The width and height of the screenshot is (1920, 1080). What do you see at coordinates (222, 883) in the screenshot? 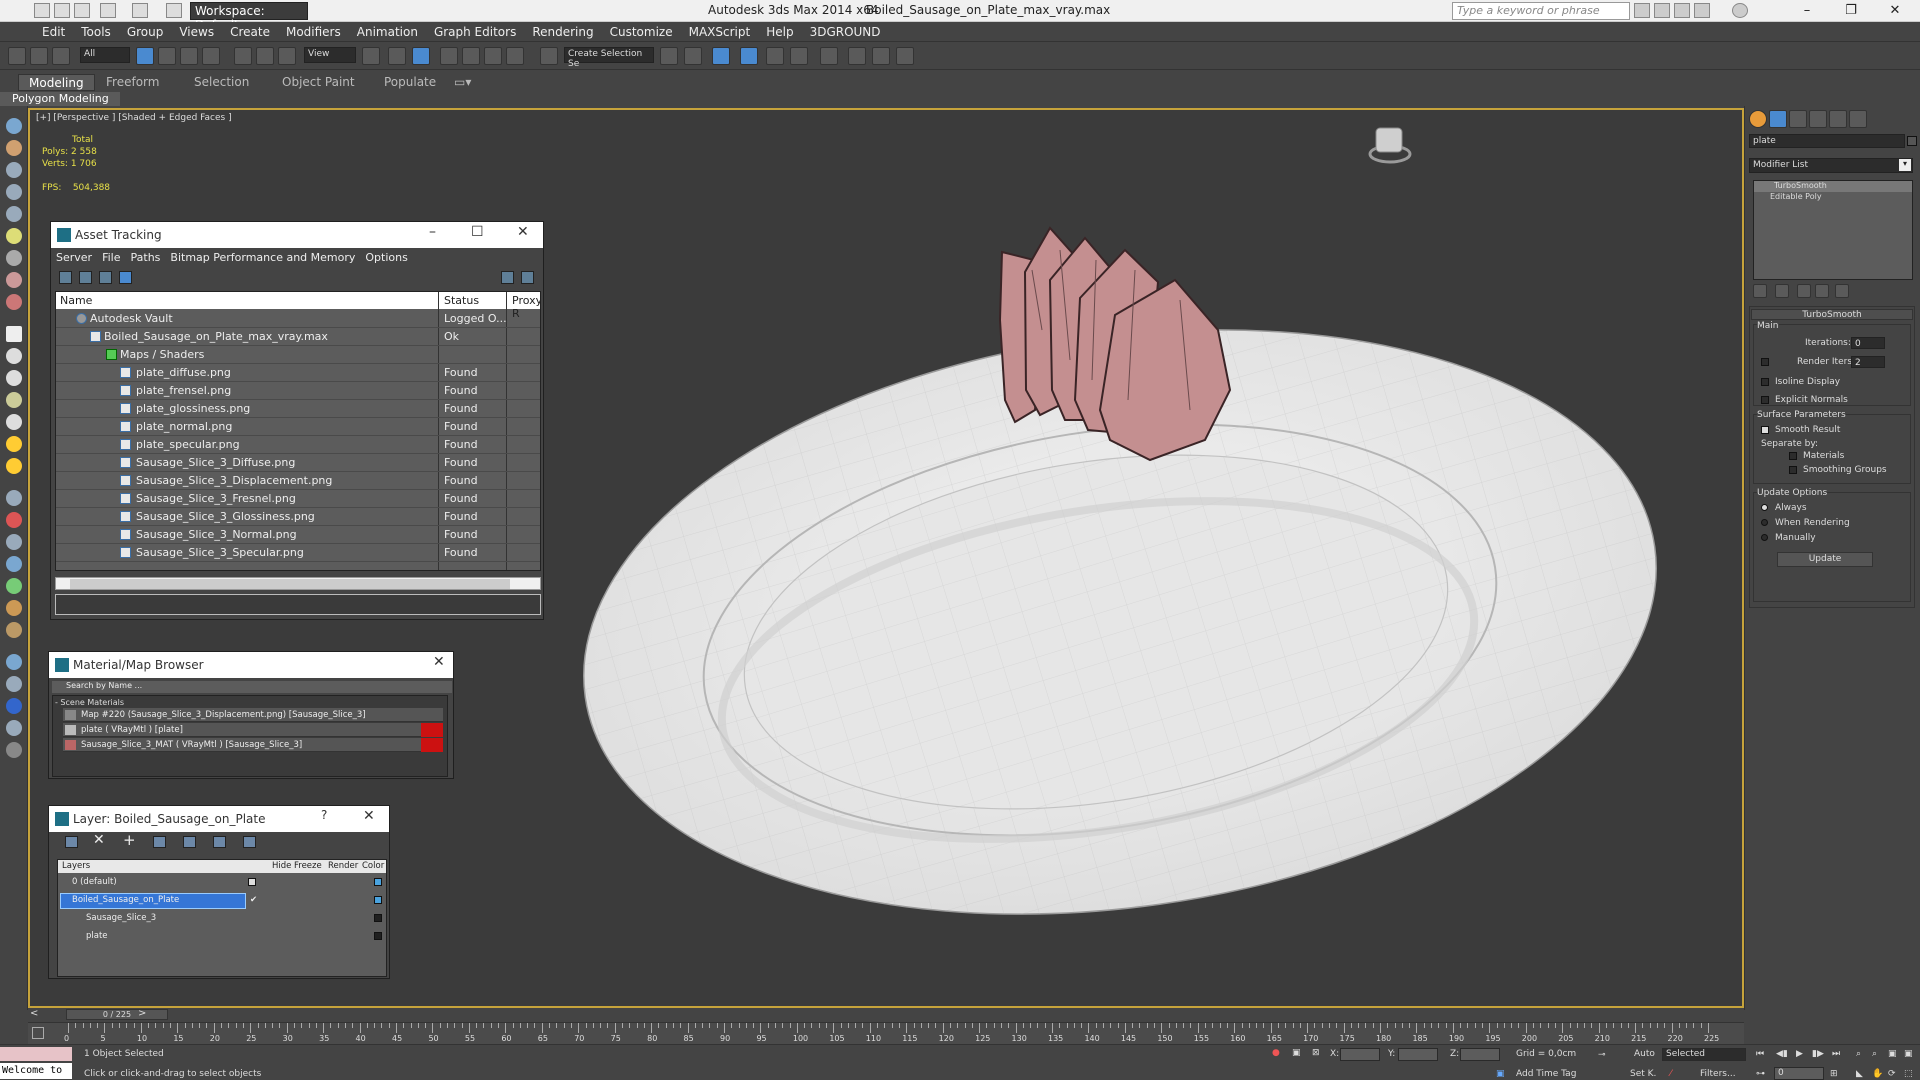
I see `layer-row: 0 (default)` at bounding box center [222, 883].